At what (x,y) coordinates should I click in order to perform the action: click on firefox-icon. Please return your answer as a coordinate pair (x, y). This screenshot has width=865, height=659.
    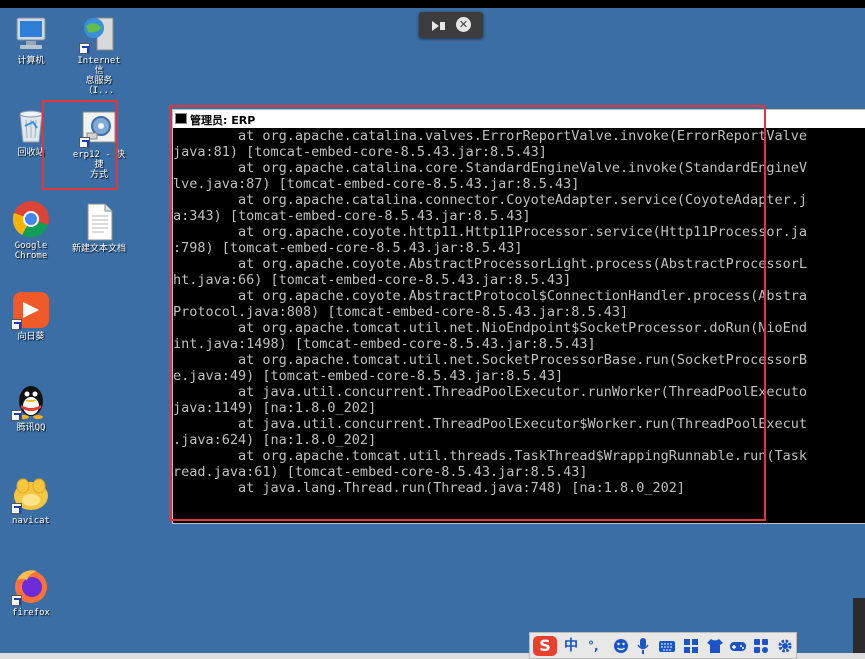
    Looking at the image, I should click on (31, 586).